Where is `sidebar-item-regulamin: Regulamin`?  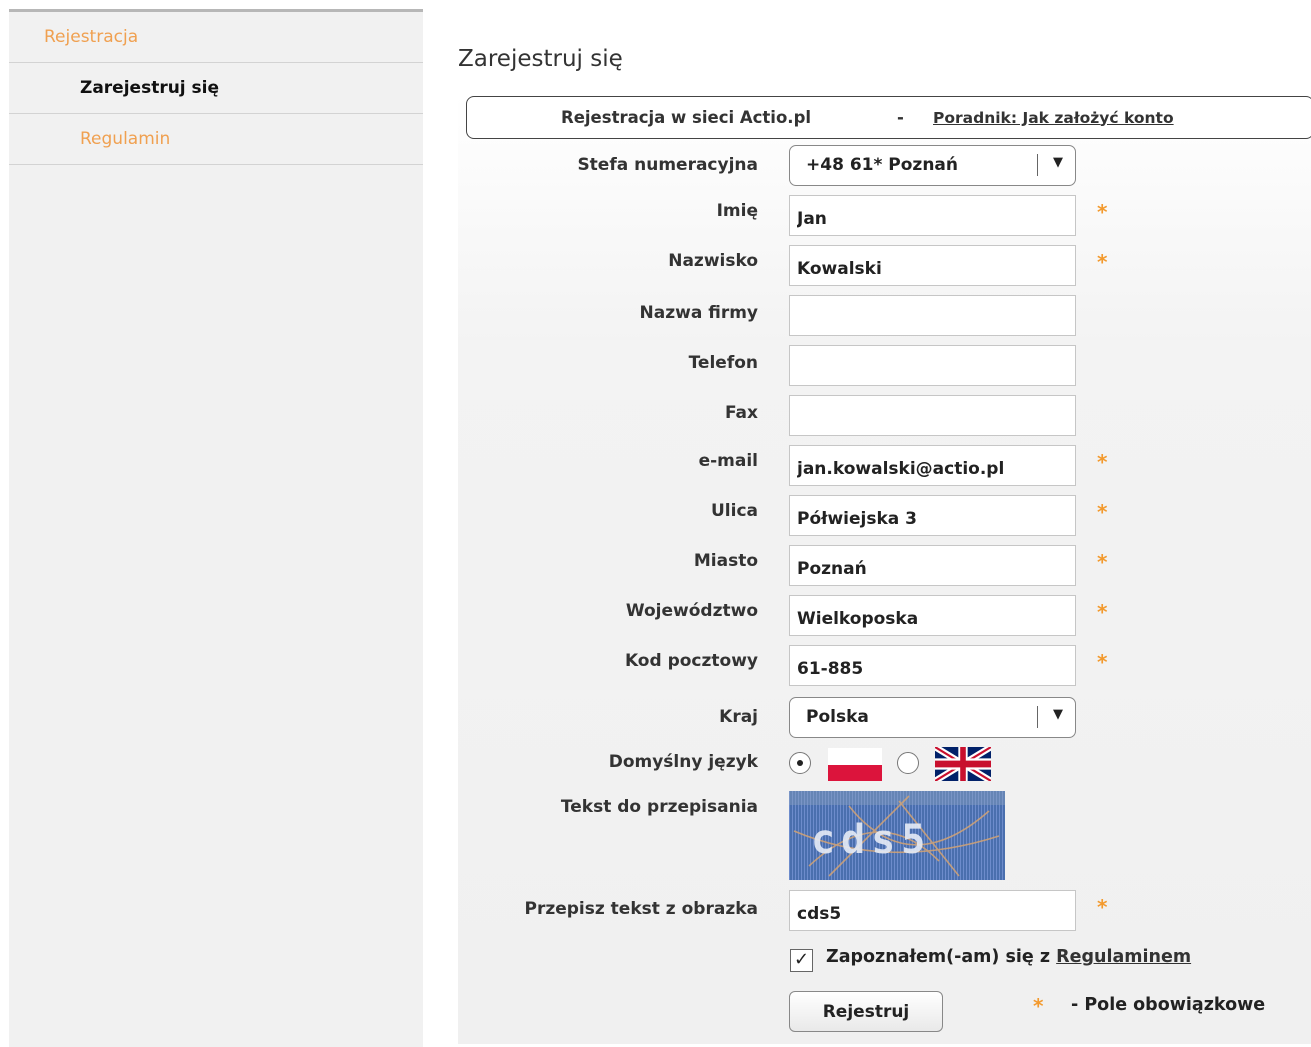
sidebar-item-regulamin: Regulamin is located at coordinates (216, 139).